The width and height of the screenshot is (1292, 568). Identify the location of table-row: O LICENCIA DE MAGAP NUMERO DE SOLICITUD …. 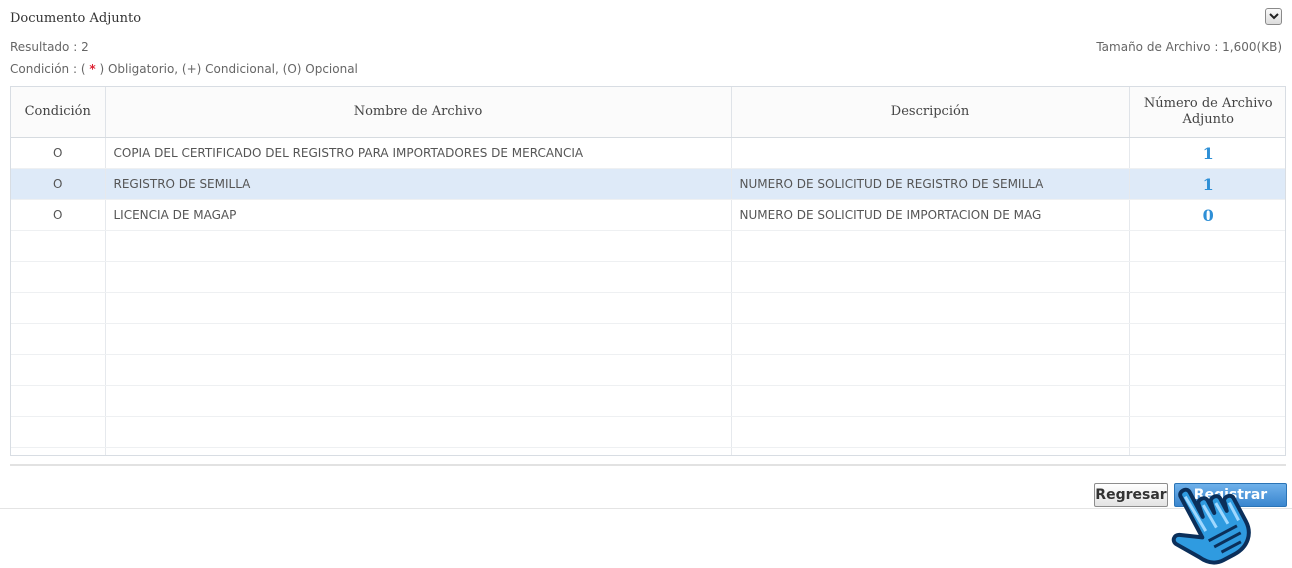
(648, 215).